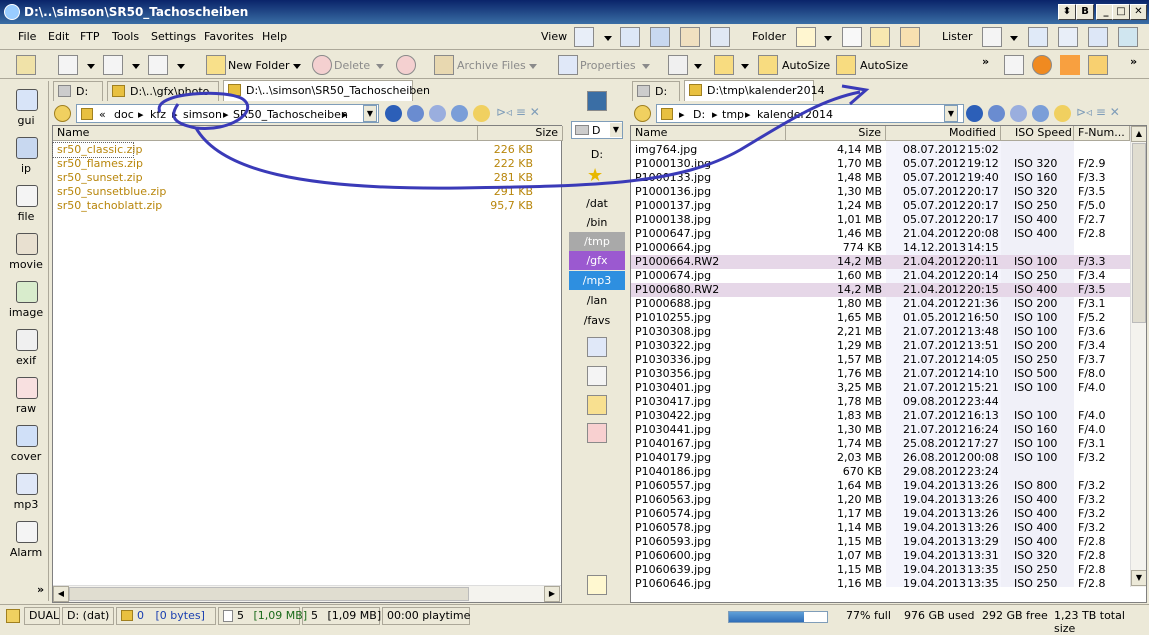 The height and width of the screenshot is (635, 1149). What do you see at coordinates (527, 140) in the screenshot?
I see `annotation-arrow-path` at bounding box center [527, 140].